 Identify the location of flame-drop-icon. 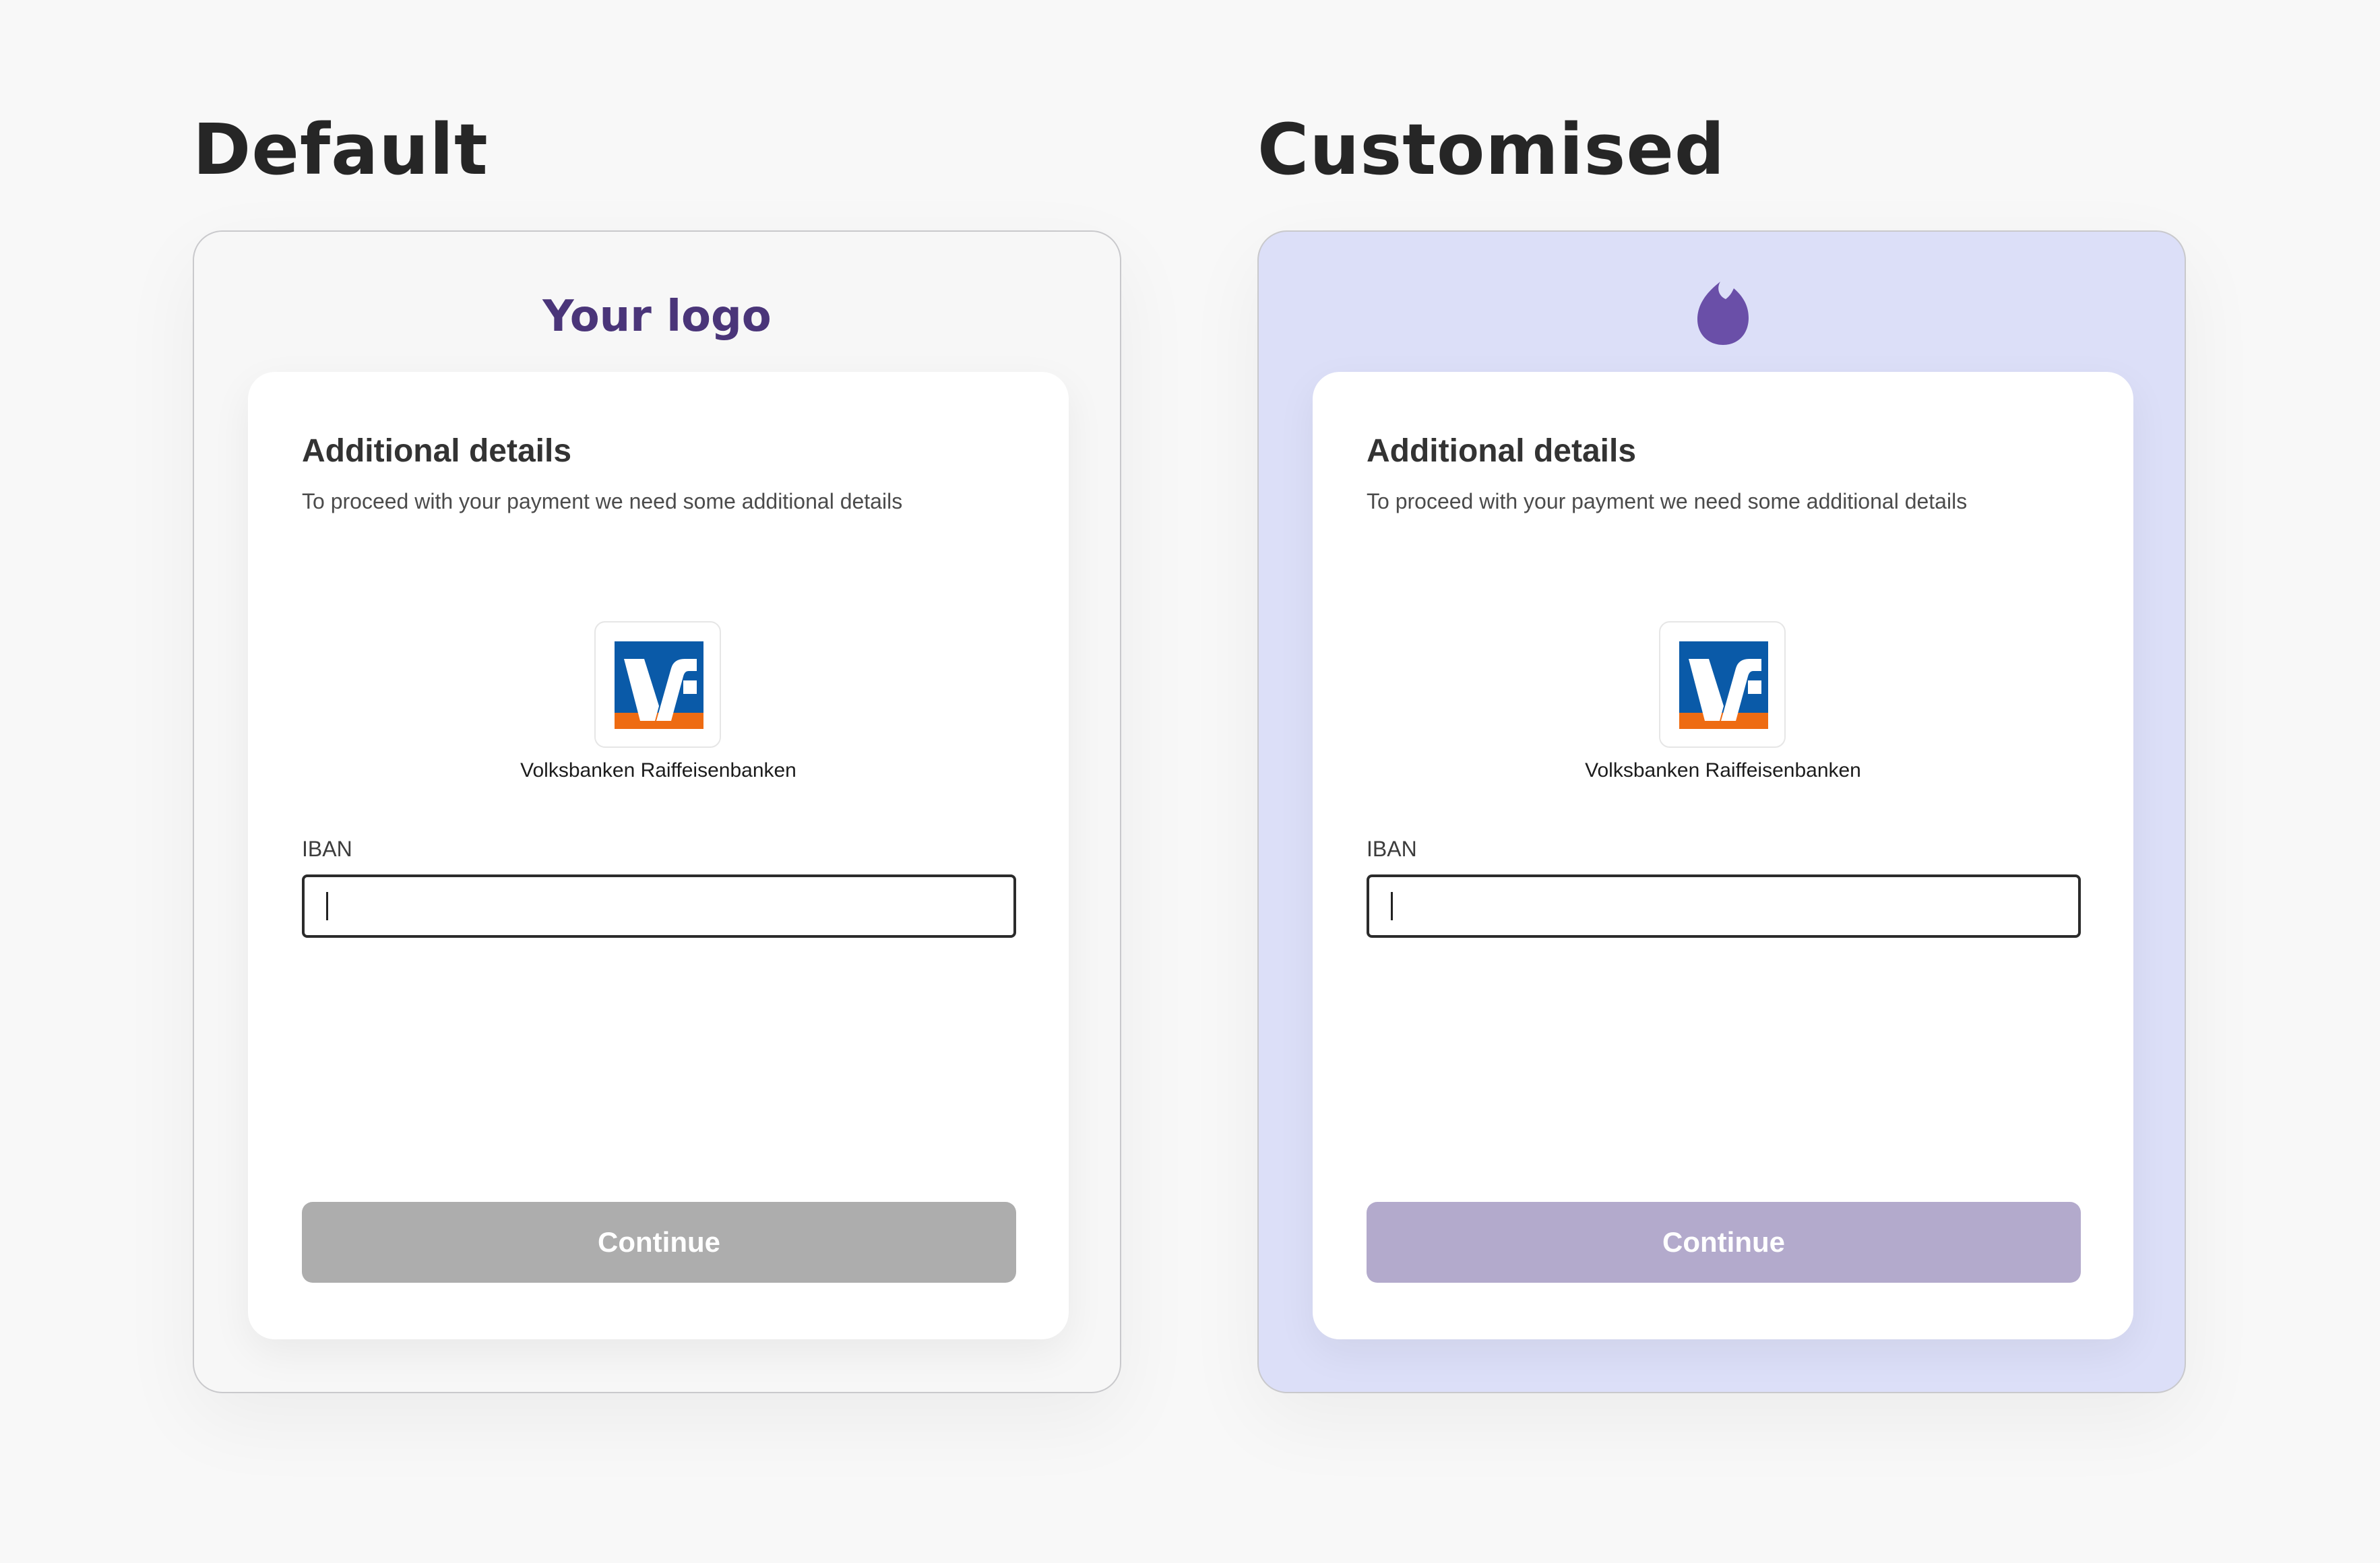
(1723, 313).